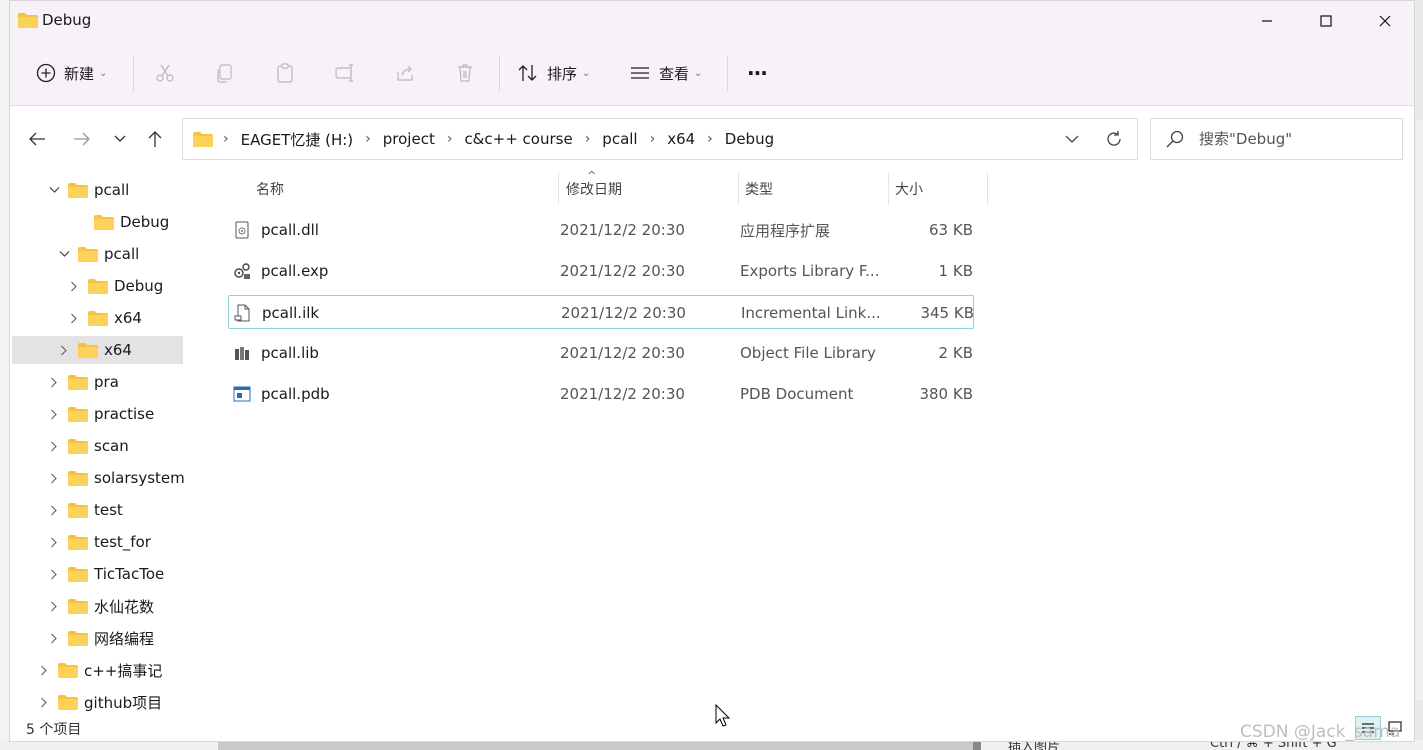  Describe the element at coordinates (951, 230) in the screenshot. I see `file-size: 63 KB` at that location.